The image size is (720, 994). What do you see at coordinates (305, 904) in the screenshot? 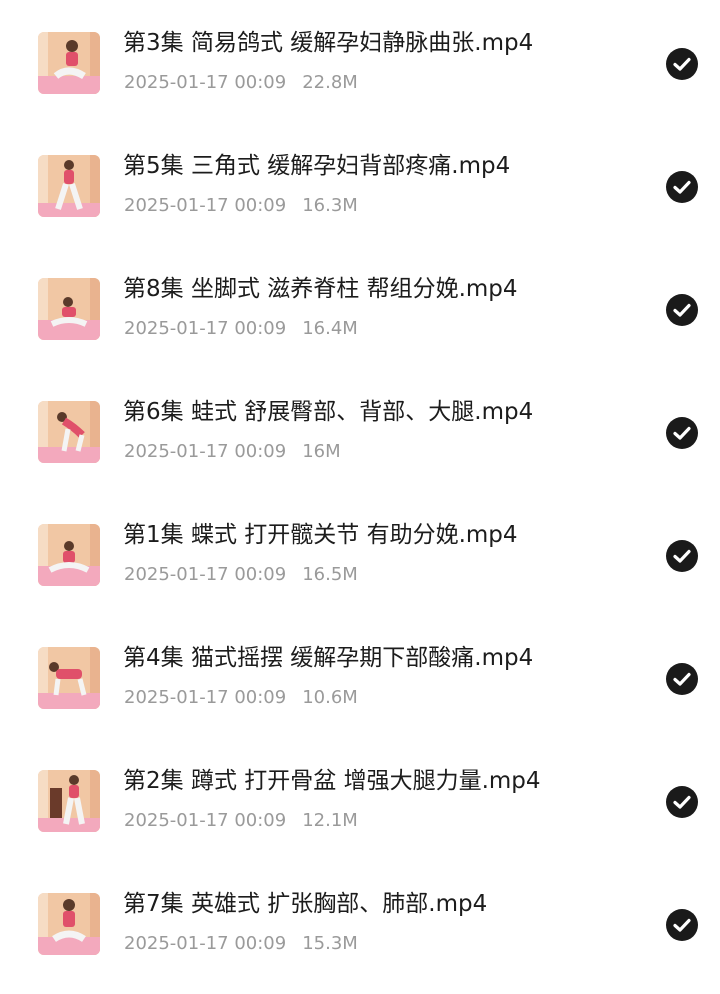
I see `file-name: 第7集 英雄式 扩张胸部、肺部.mp4` at bounding box center [305, 904].